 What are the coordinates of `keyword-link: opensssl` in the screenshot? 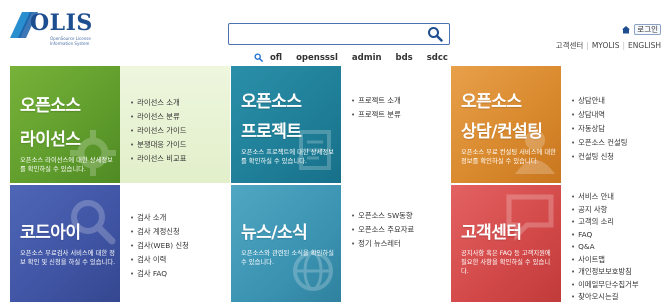 It's located at (317, 58).